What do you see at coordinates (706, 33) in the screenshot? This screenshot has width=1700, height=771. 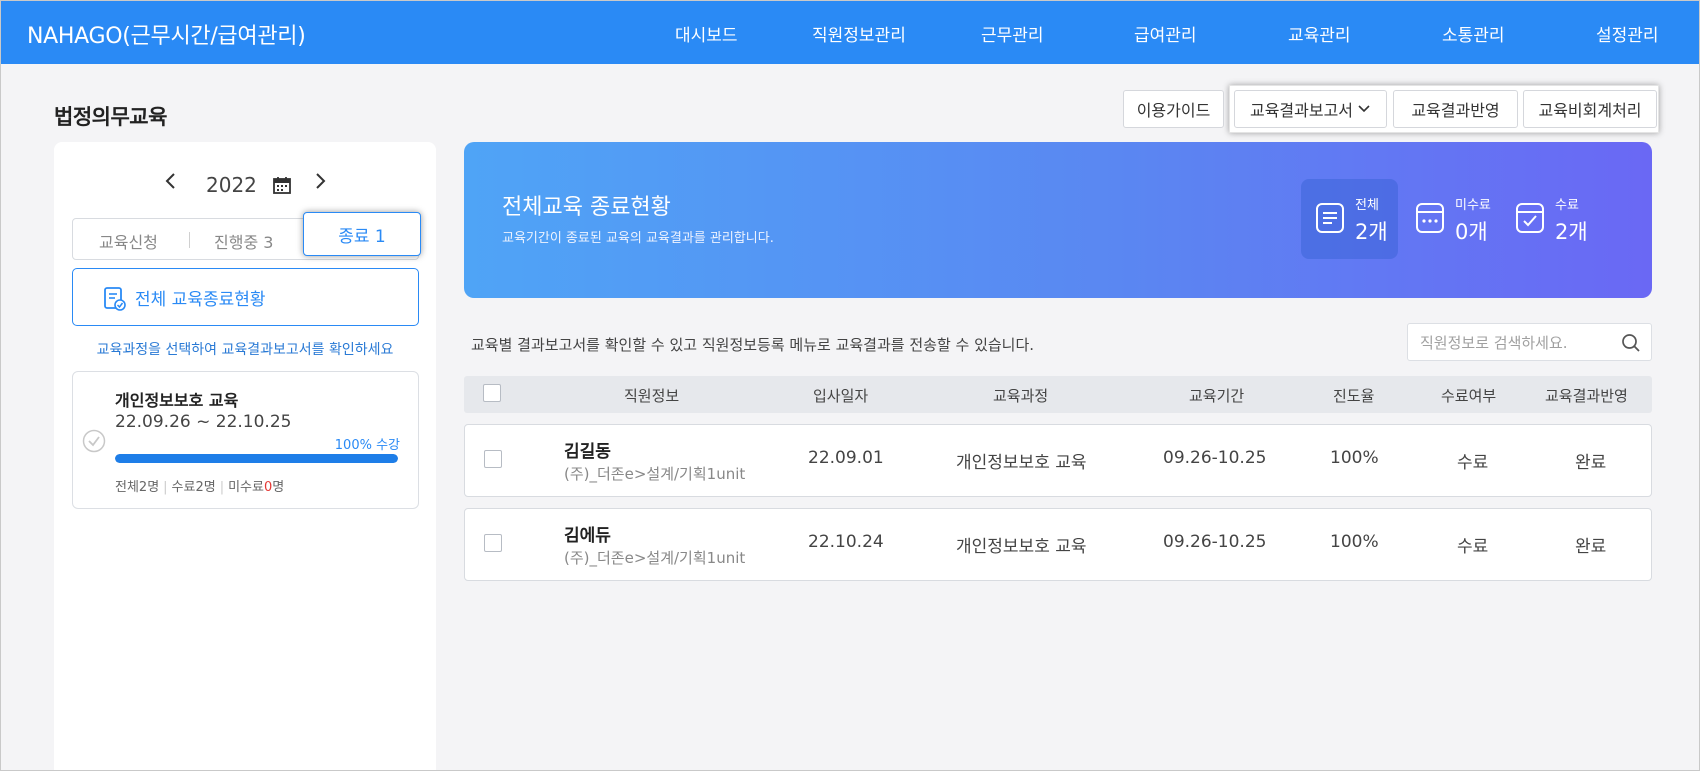 I see `nav-dashboard: 대시보드` at bounding box center [706, 33].